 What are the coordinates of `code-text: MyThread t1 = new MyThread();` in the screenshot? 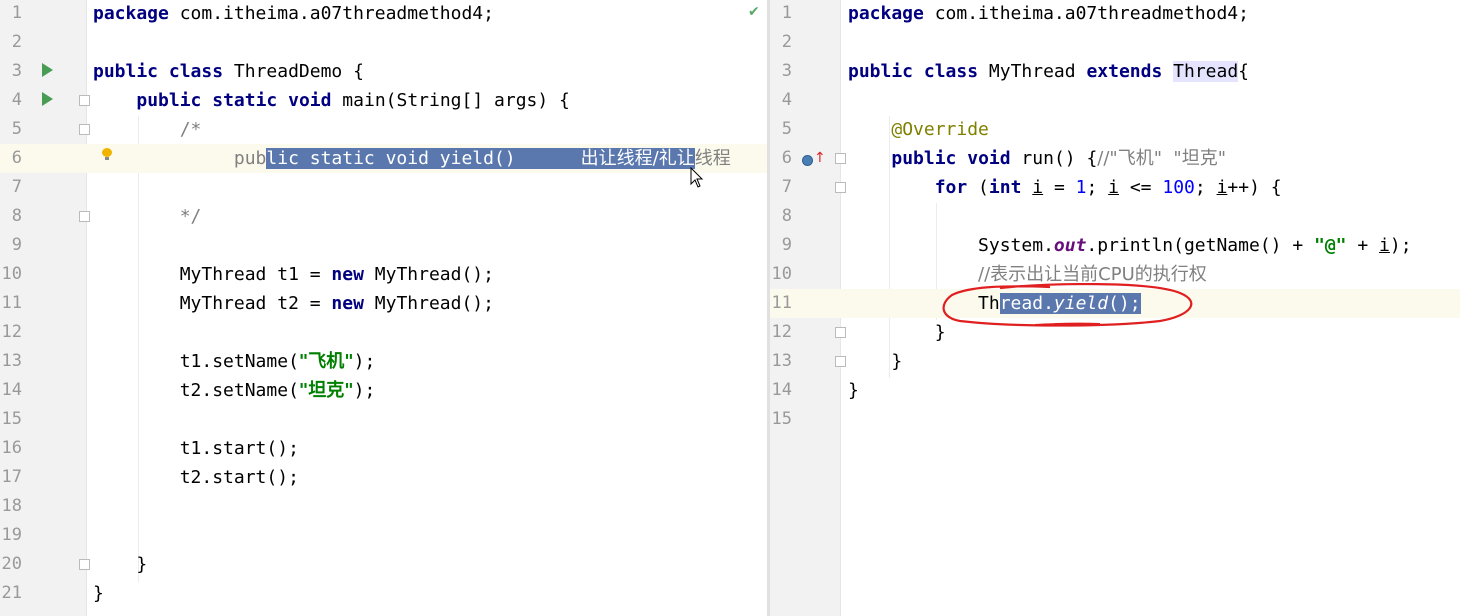 It's located at (293, 274).